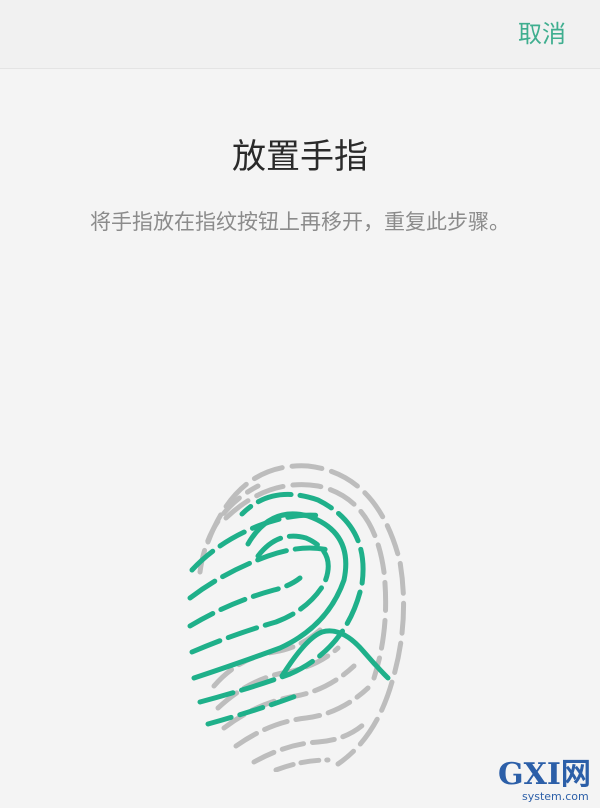 This screenshot has height=808, width=600. Describe the element at coordinates (300, 34) in the screenshot. I see `top-bar: 取消` at that location.